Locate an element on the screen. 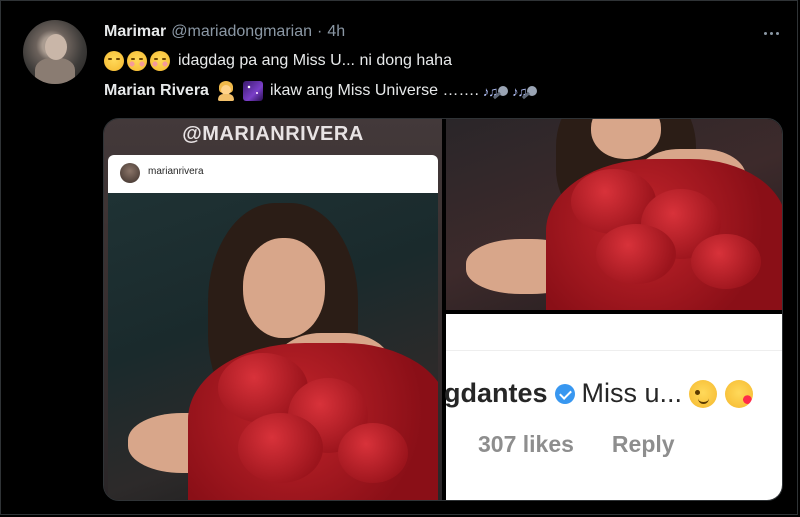  more-horizontal-icon is located at coordinates (765, 33).